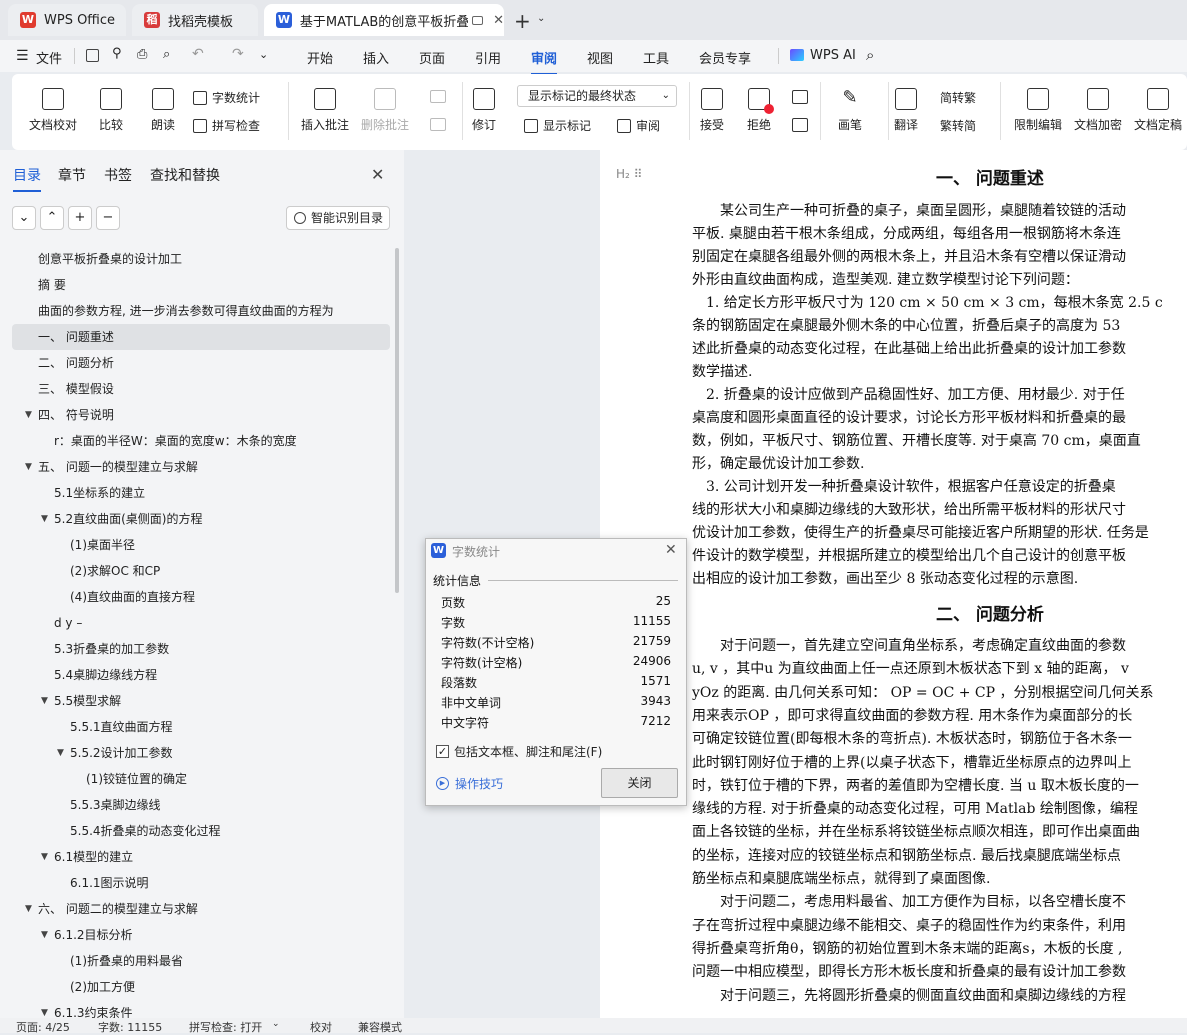 The image size is (1187, 1035). I want to click on next-comment-icon, so click(438, 124).